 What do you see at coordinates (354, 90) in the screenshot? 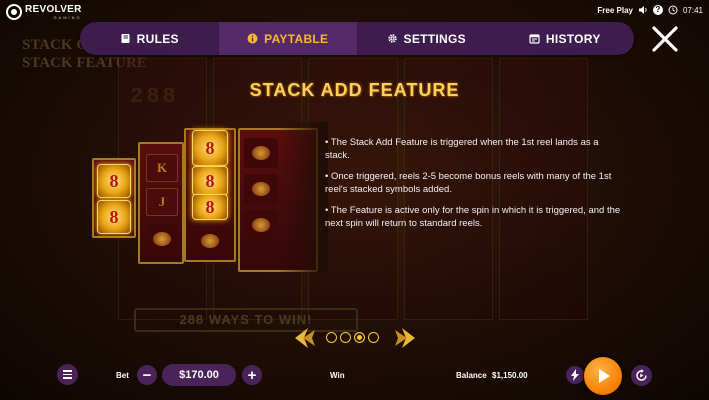
I see `page-title: STACK ADD FEATURE` at bounding box center [354, 90].